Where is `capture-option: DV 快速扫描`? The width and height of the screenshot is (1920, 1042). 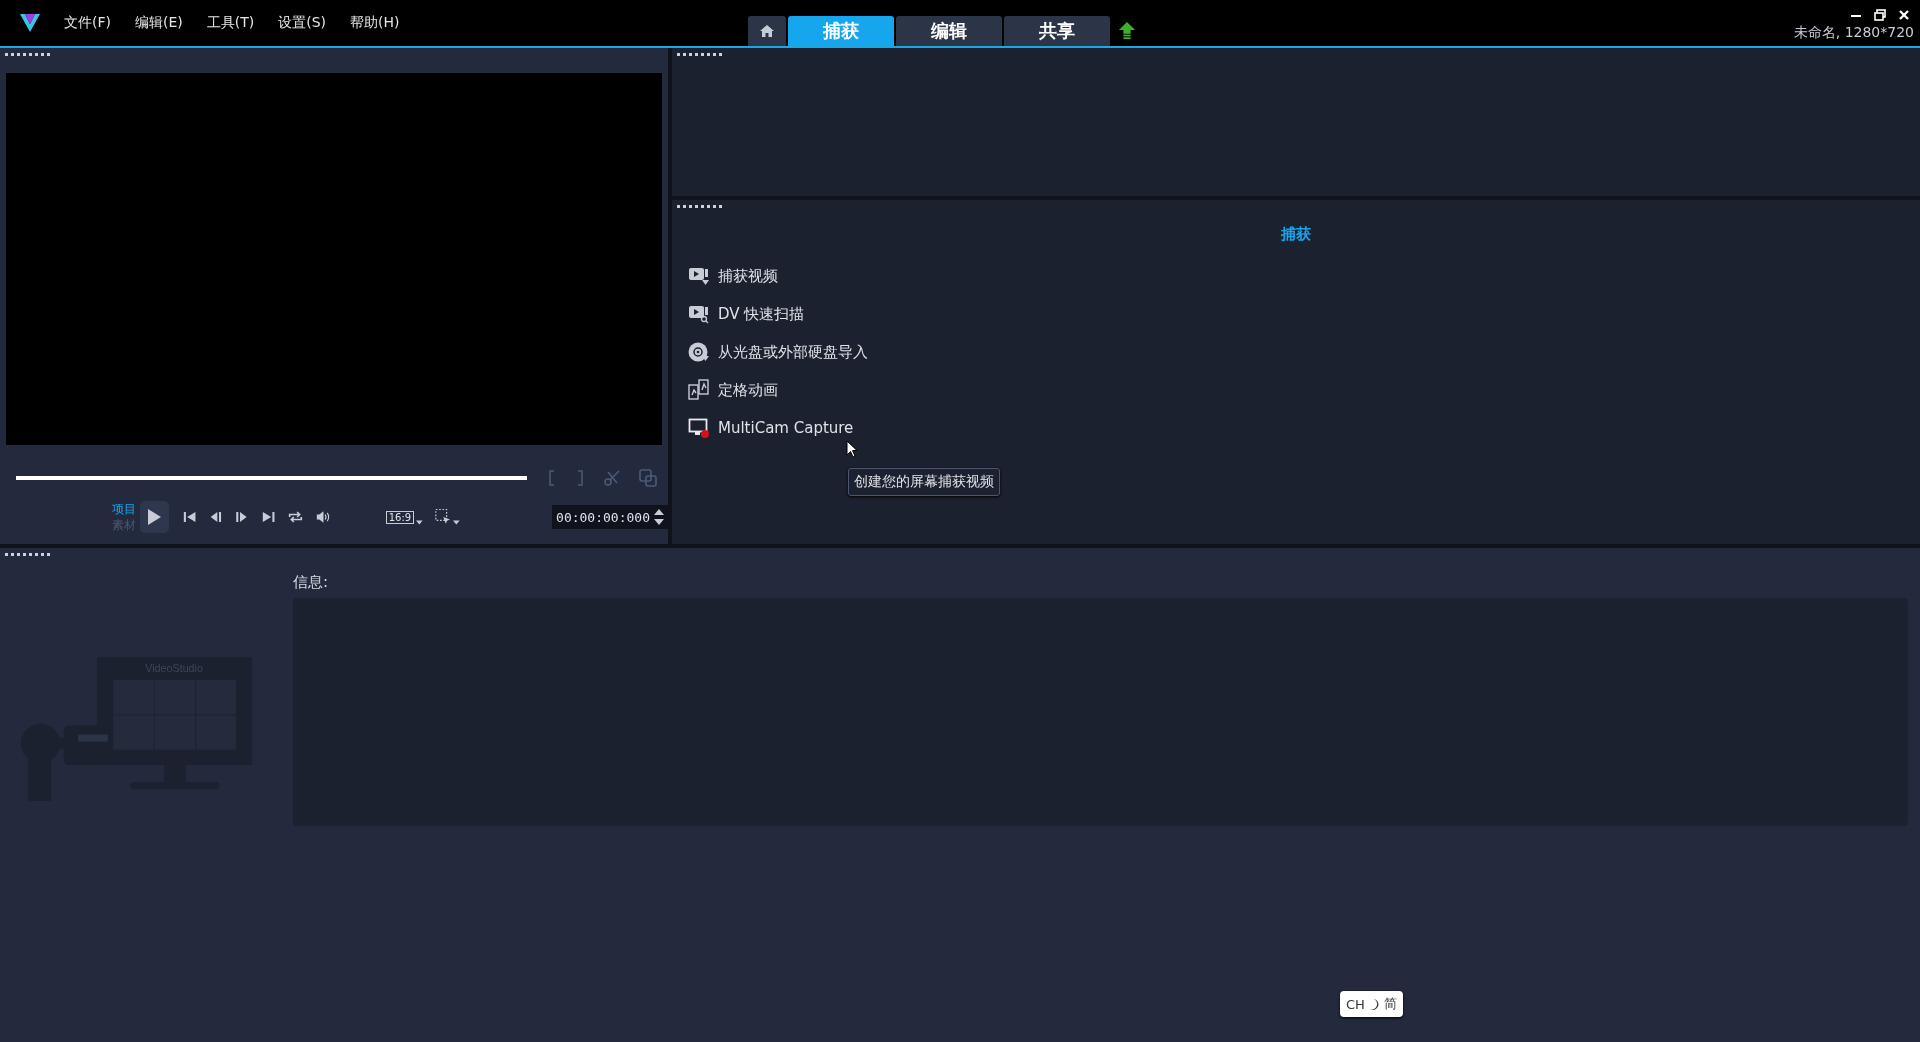
capture-option: DV 快速扫描 is located at coordinates (761, 314).